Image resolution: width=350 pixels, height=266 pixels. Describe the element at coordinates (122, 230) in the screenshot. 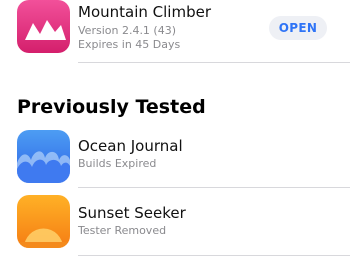

I see `app-status: Tester Removed` at that location.